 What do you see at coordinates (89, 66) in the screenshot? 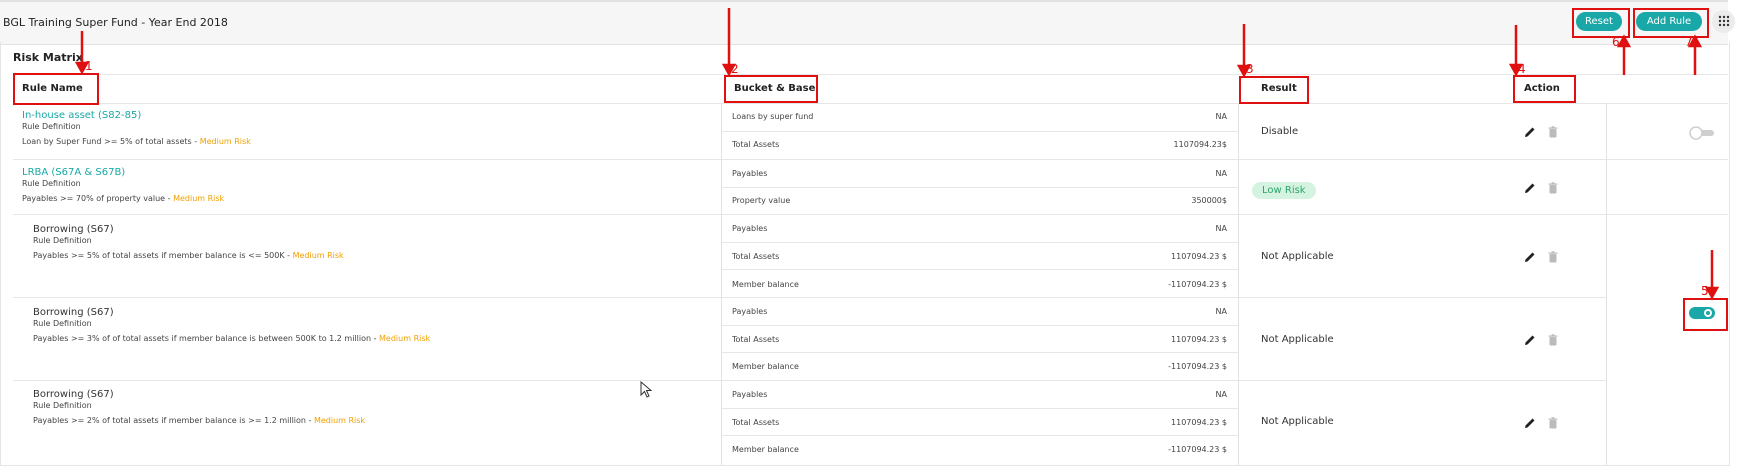
I see `annotation-number: 1` at bounding box center [89, 66].